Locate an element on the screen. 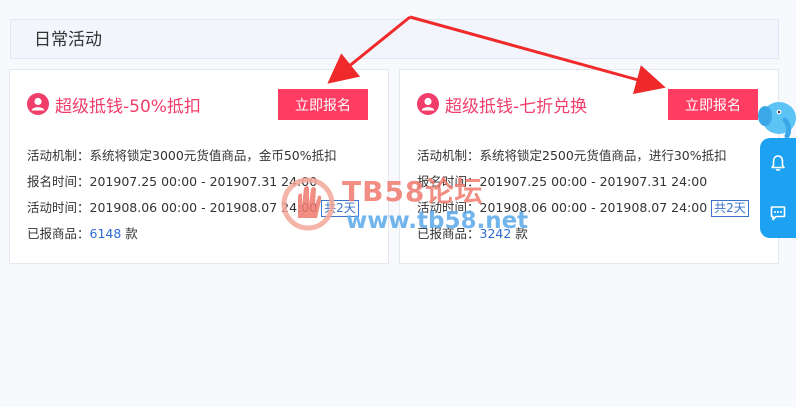 This screenshot has width=796, height=407. card-title: 超级抵钱-七折兑换 is located at coordinates (516, 106).